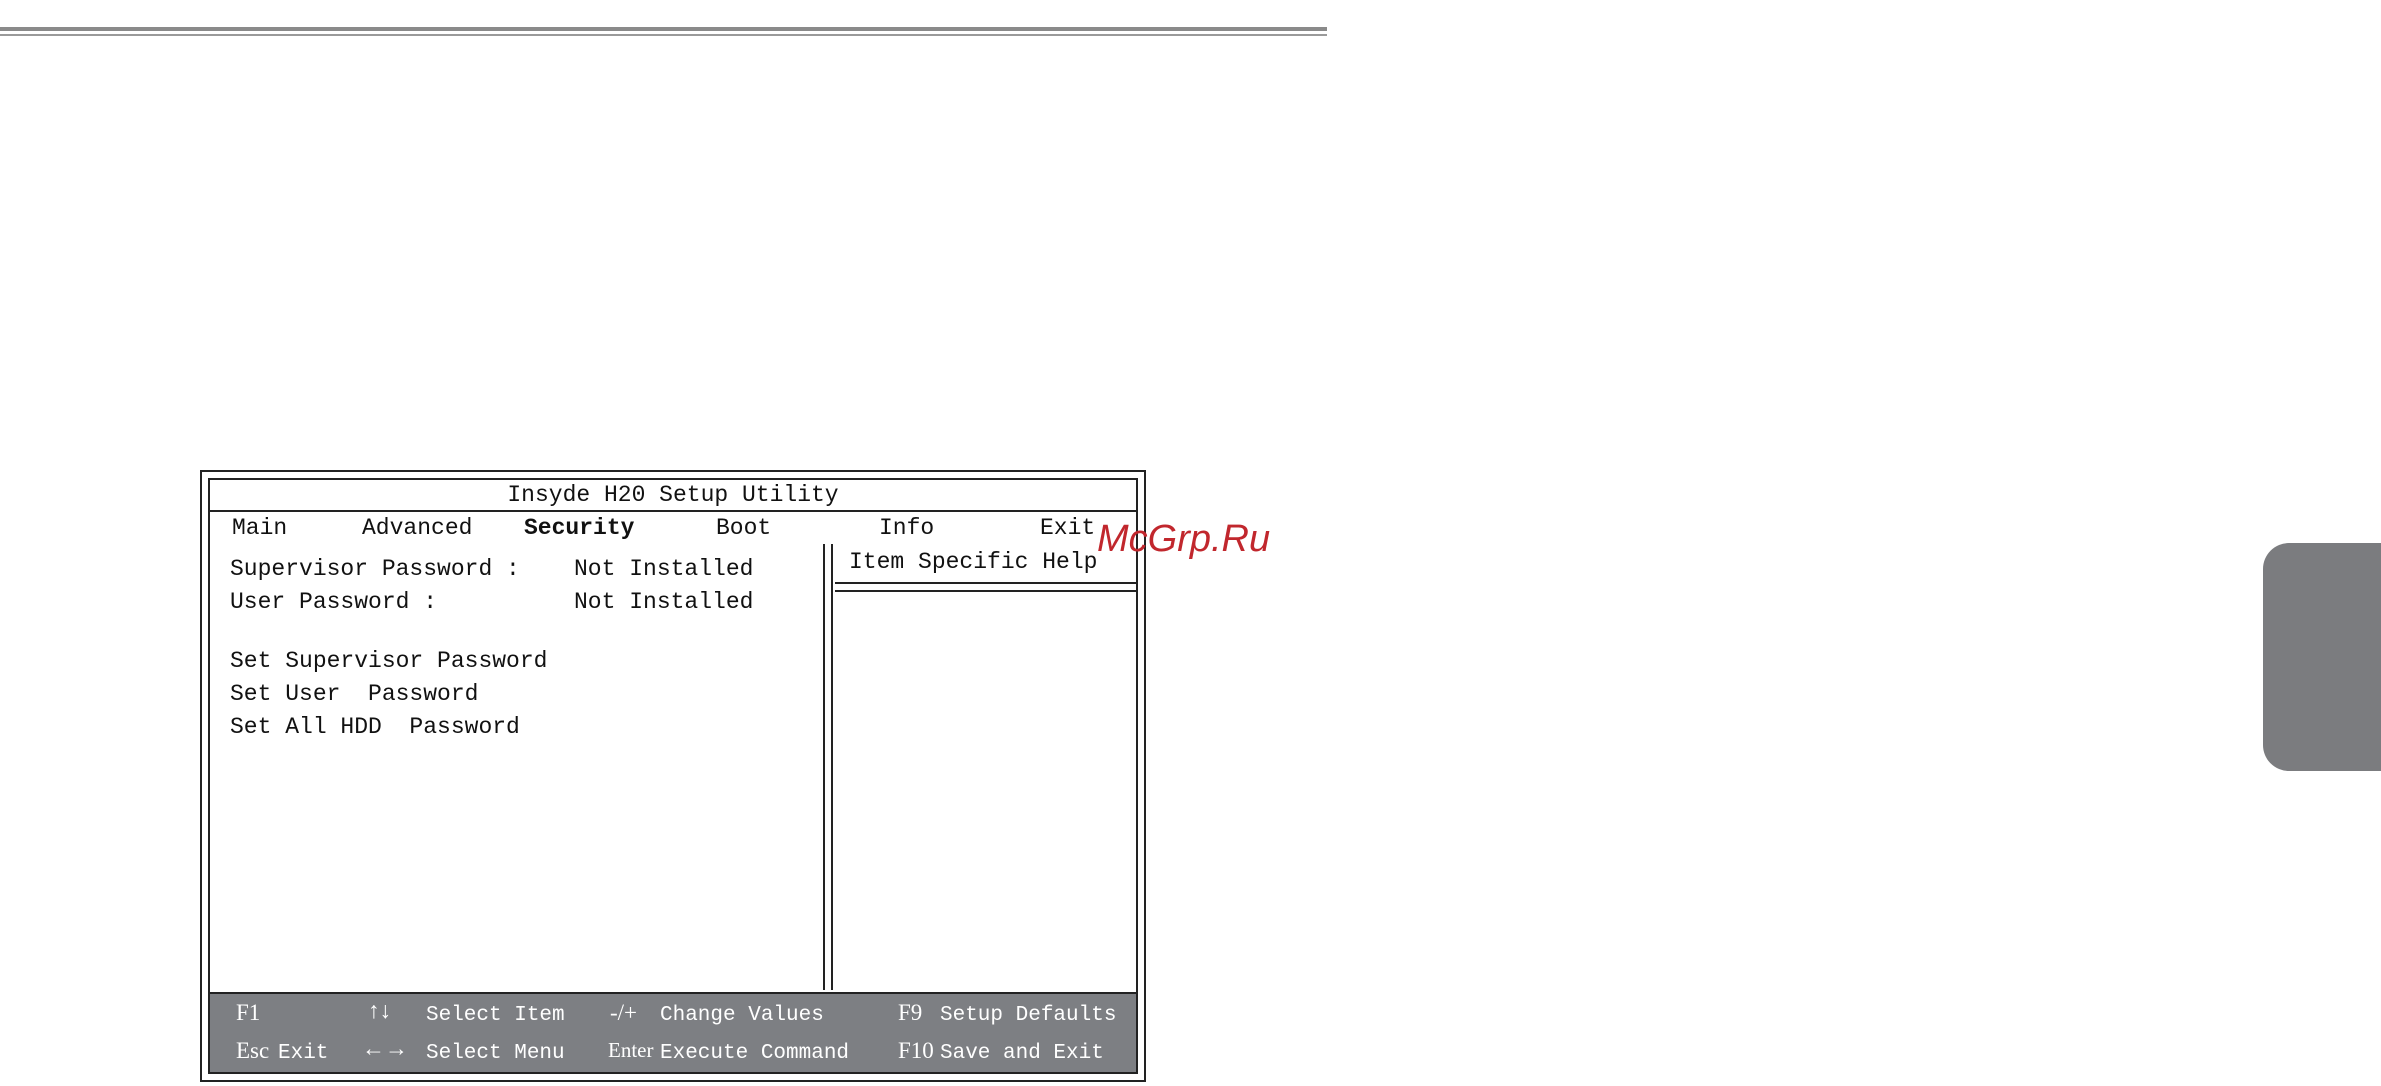  I want to click on help-body, so click(985, 790).